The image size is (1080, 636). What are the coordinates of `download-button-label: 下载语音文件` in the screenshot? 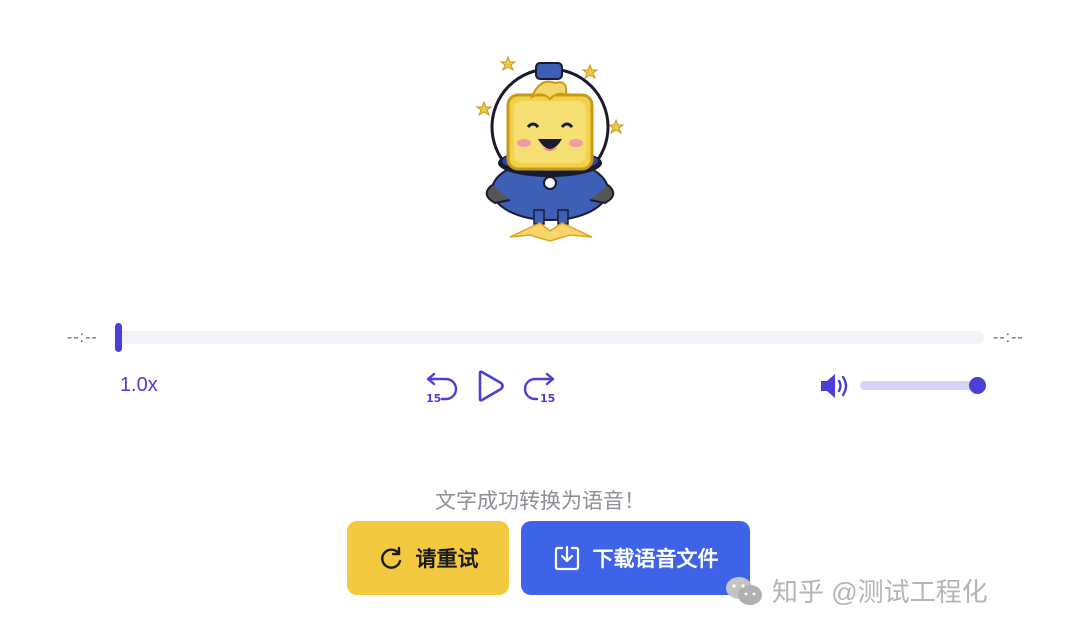 It's located at (655, 559).